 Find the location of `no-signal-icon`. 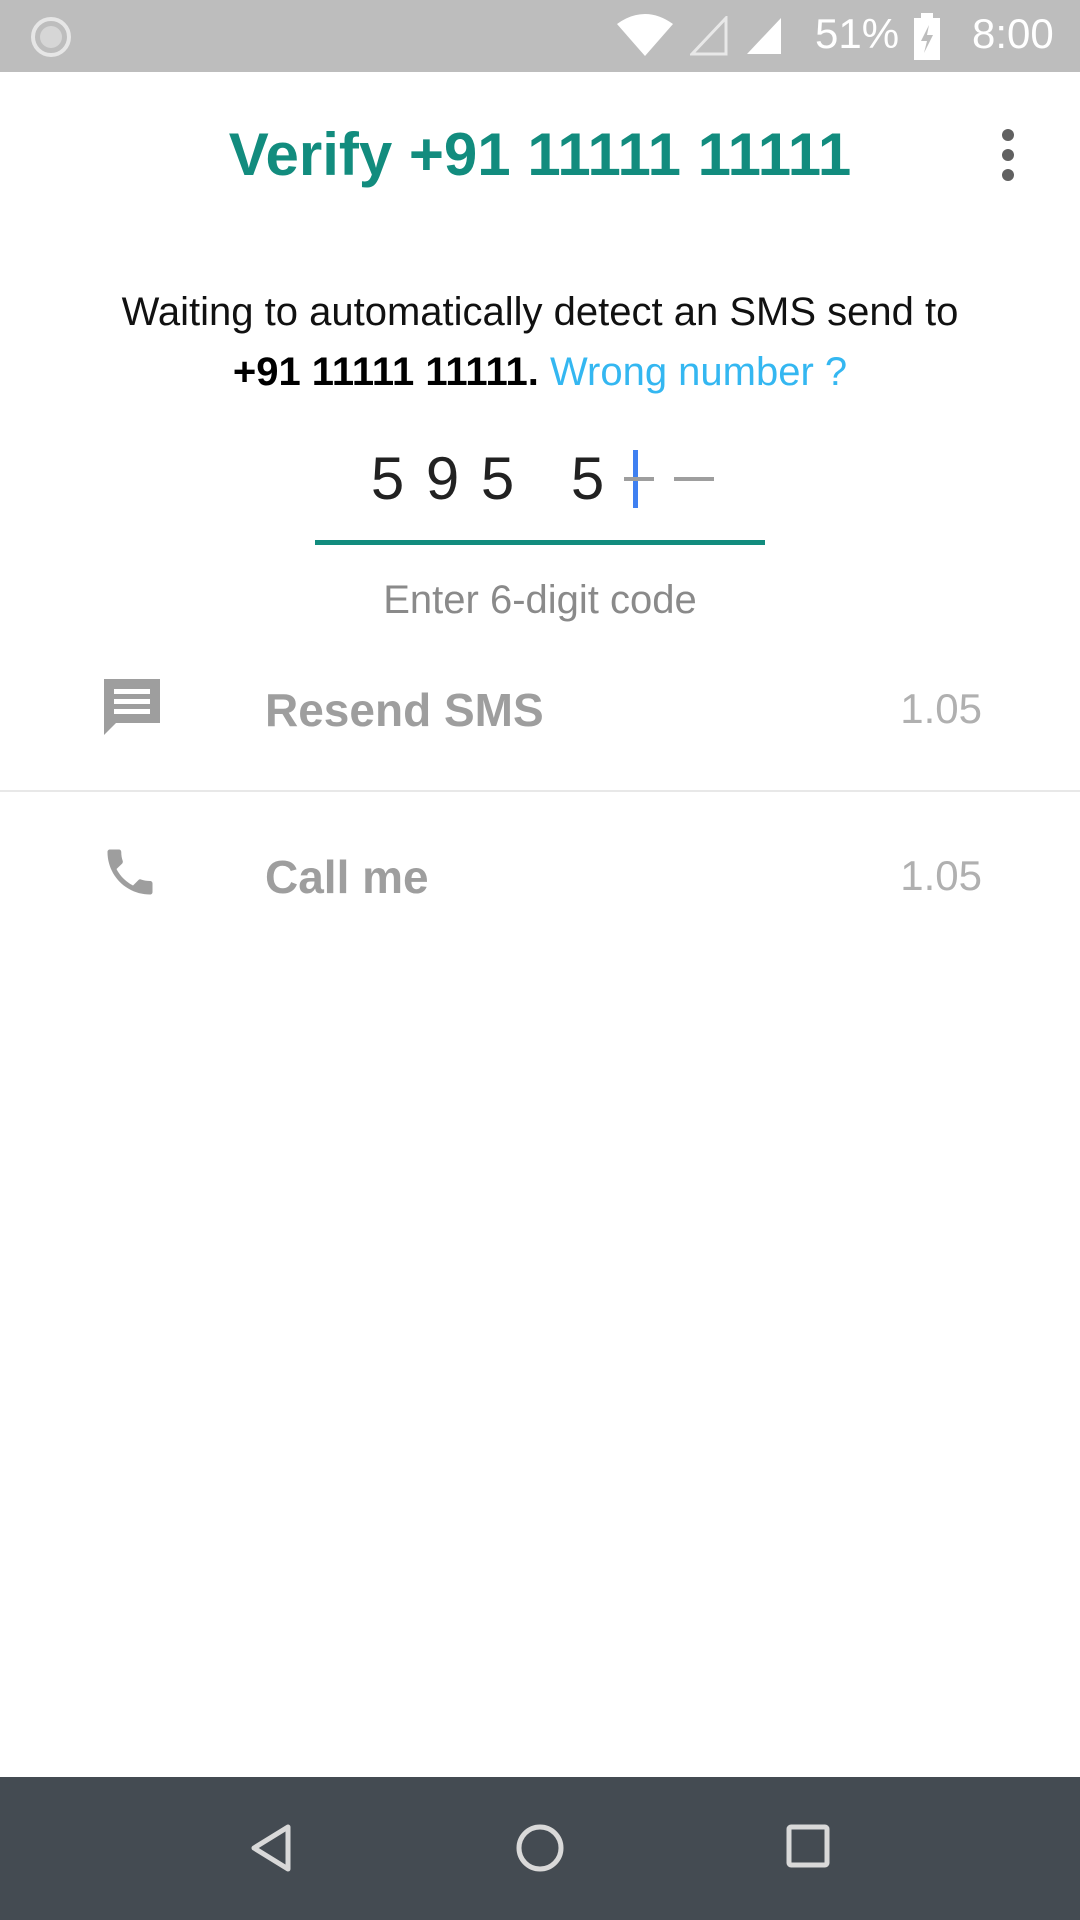

no-signal-icon is located at coordinates (708, 37).